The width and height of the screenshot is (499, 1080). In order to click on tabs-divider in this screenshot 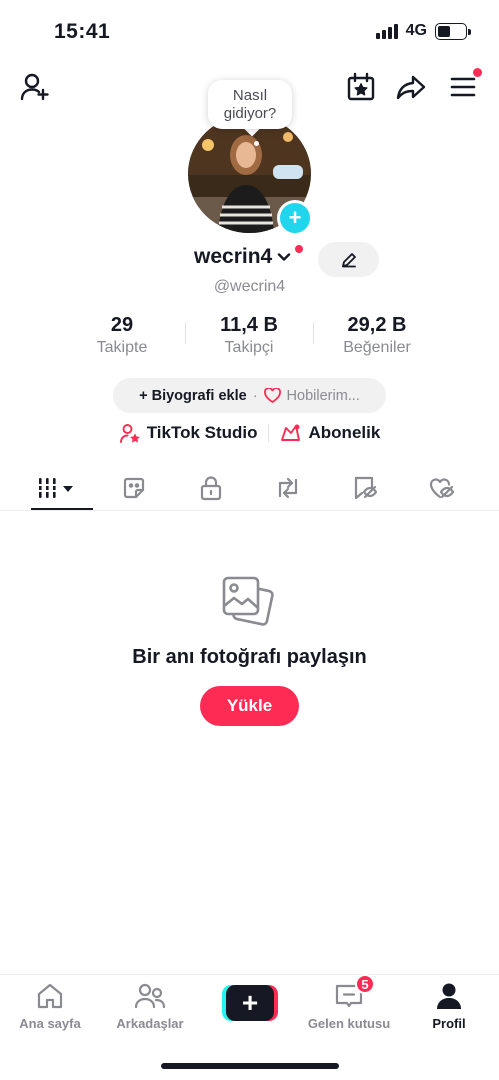, I will do `click(249, 510)`.